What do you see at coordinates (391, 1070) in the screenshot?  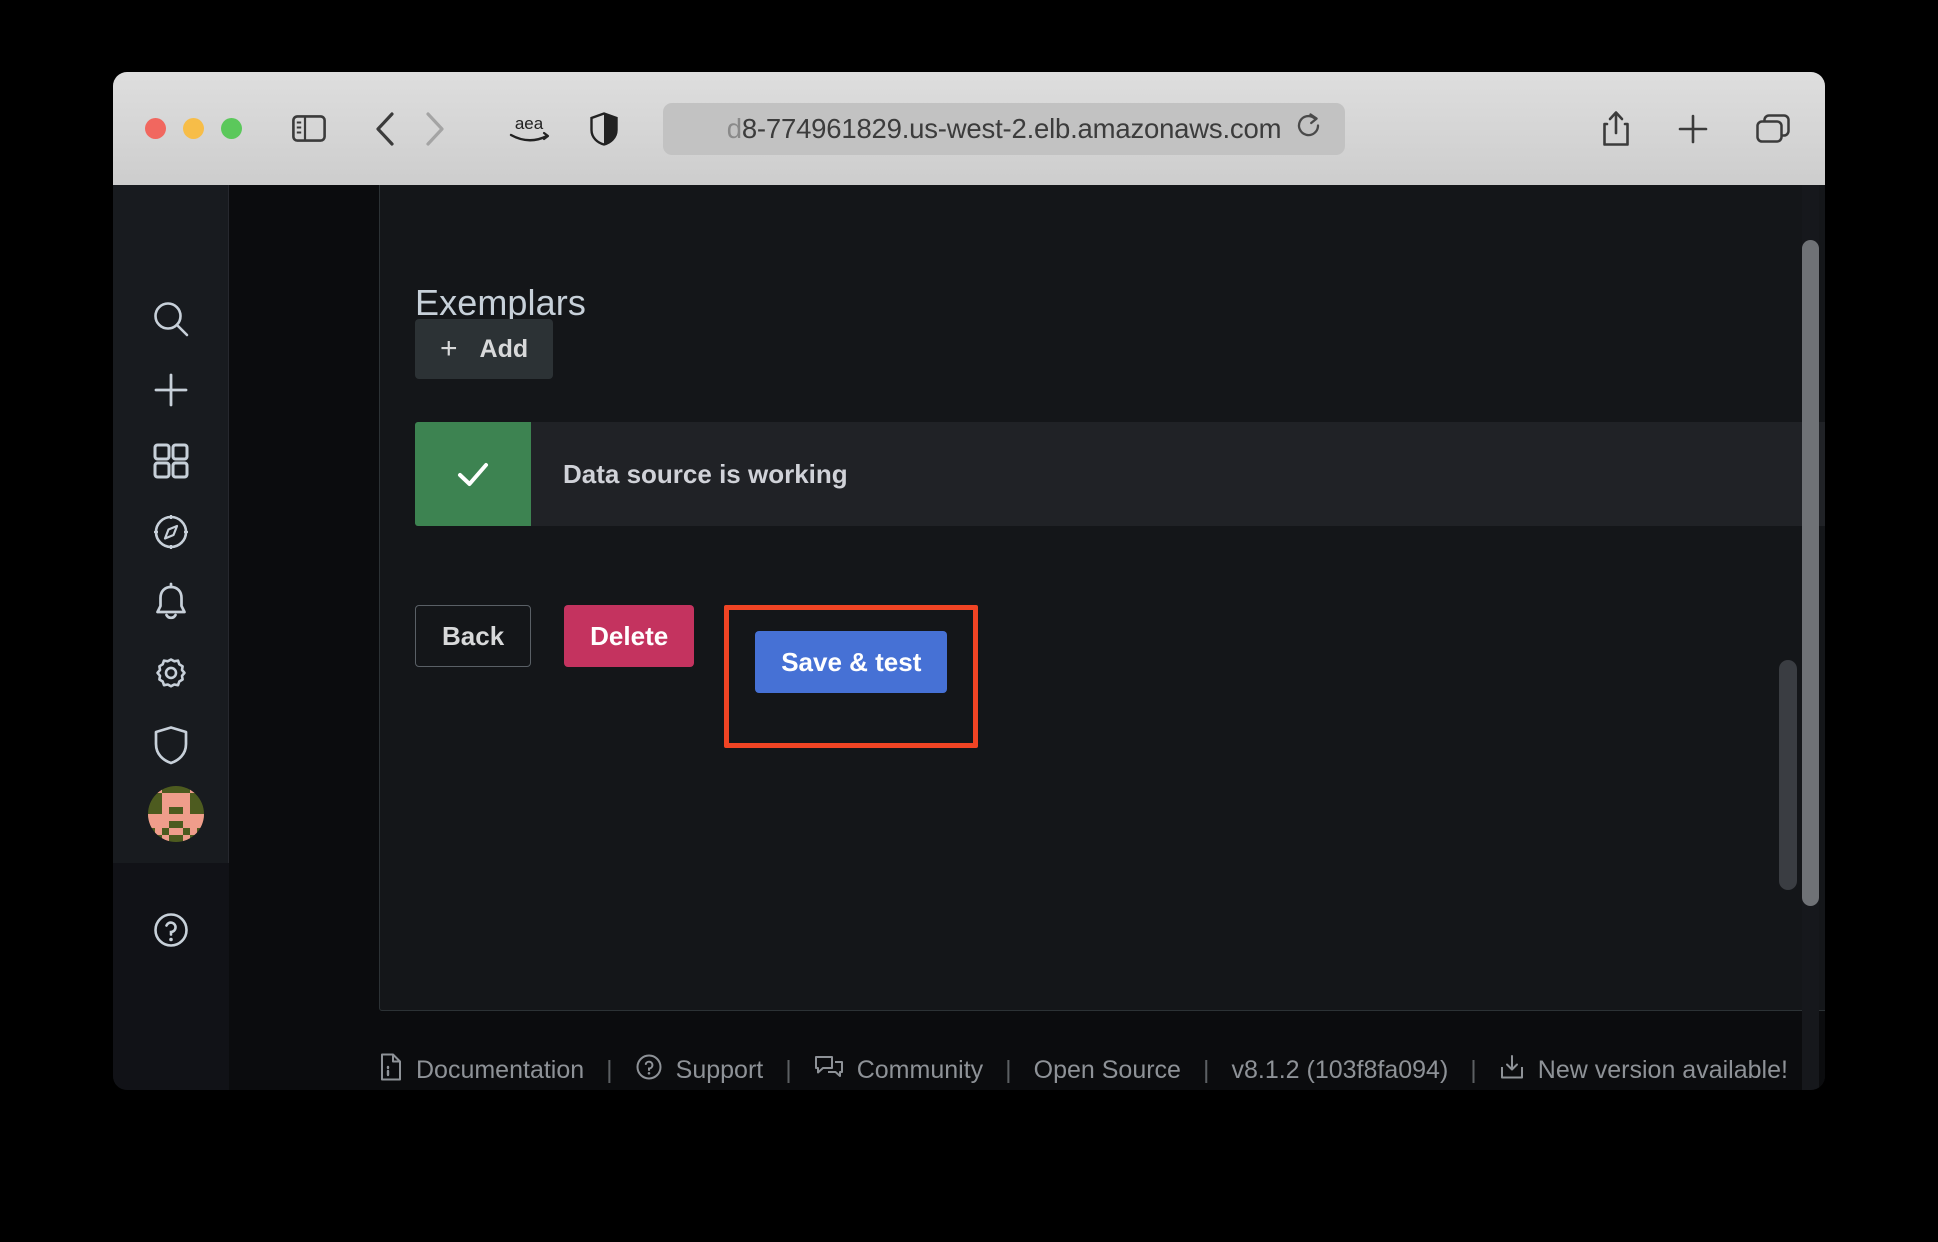 I see `document-icon` at bounding box center [391, 1070].